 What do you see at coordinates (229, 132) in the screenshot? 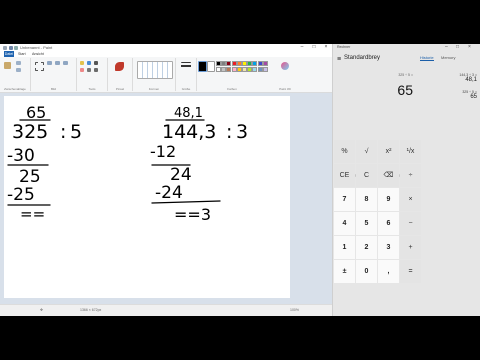
I see `right-sep: :` at bounding box center [229, 132].